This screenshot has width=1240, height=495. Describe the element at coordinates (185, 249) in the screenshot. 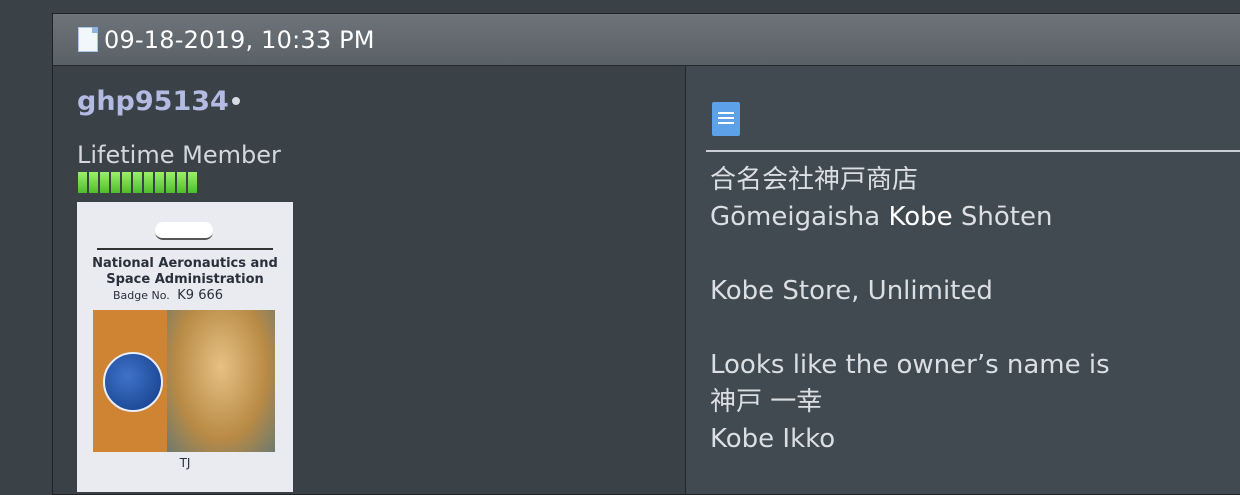

I see `badge-divider` at that location.